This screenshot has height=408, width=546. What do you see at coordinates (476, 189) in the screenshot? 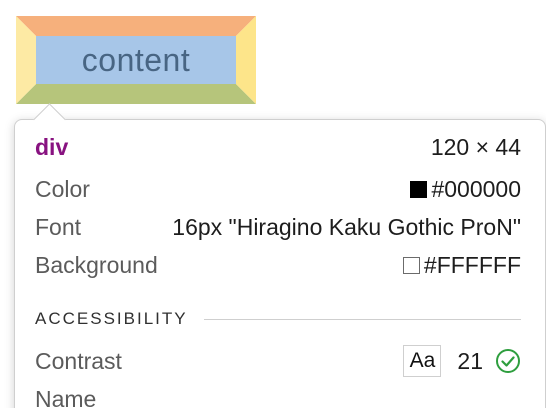
I see `property-value: #000000` at bounding box center [476, 189].